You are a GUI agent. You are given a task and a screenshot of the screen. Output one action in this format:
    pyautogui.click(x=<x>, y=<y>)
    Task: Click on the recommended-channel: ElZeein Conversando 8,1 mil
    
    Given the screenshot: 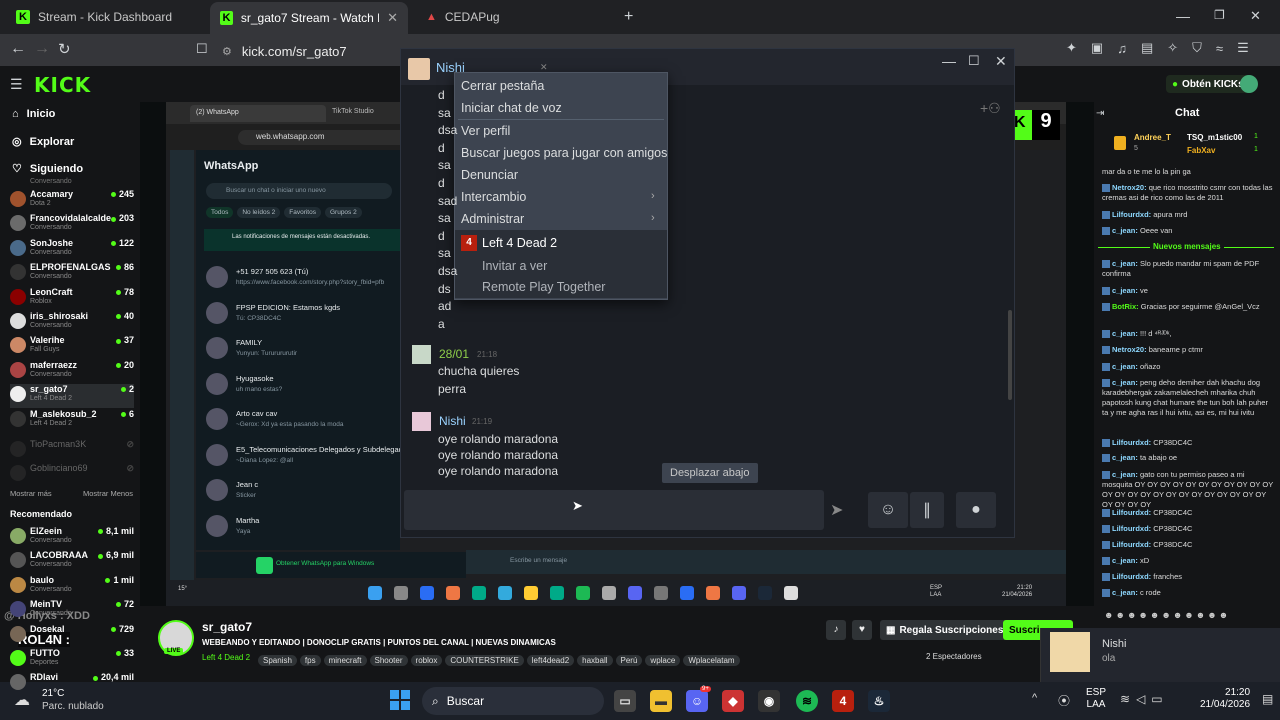 What is the action you would take?
    pyautogui.click(x=72, y=538)
    